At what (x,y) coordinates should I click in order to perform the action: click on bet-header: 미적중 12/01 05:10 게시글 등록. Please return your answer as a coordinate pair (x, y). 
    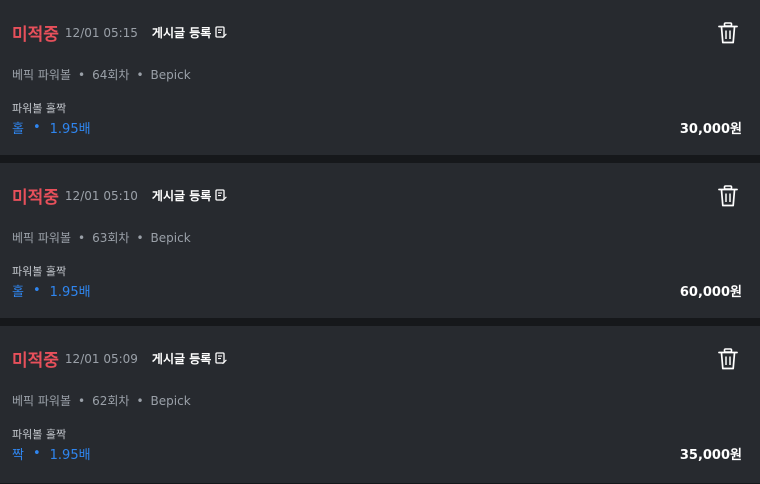
    Looking at the image, I should click on (120, 195).